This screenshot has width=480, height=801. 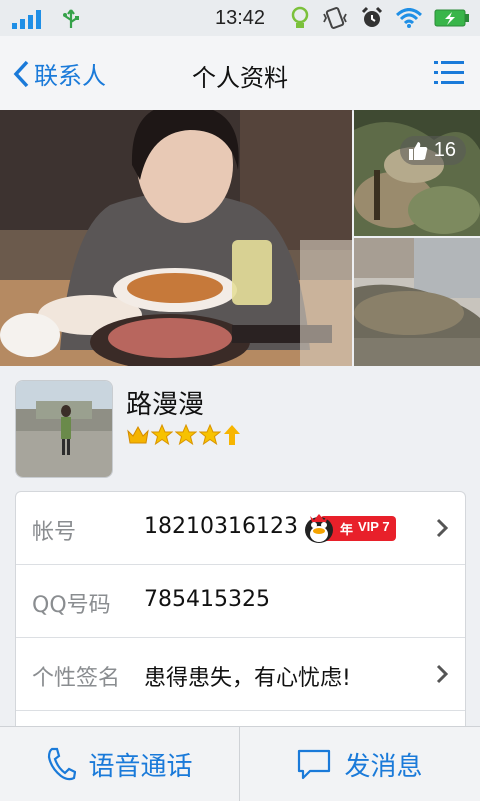 What do you see at coordinates (314, 764) in the screenshot?
I see `chat-bubble-icon` at bounding box center [314, 764].